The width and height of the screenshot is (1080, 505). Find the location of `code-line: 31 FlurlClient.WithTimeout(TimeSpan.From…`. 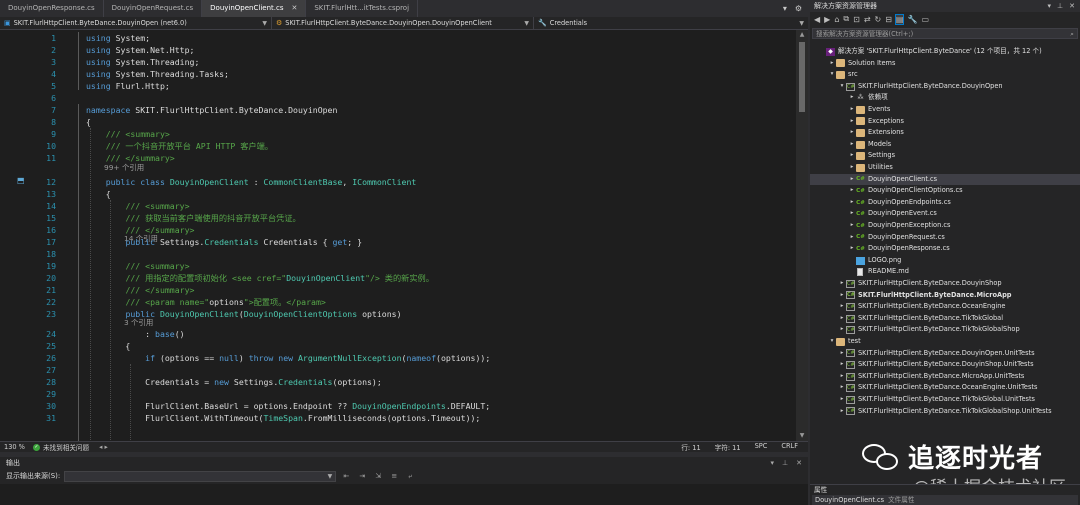

code-line: 31 FlurlClient.WithTimeout(TimeSpan.From… is located at coordinates (398, 418).